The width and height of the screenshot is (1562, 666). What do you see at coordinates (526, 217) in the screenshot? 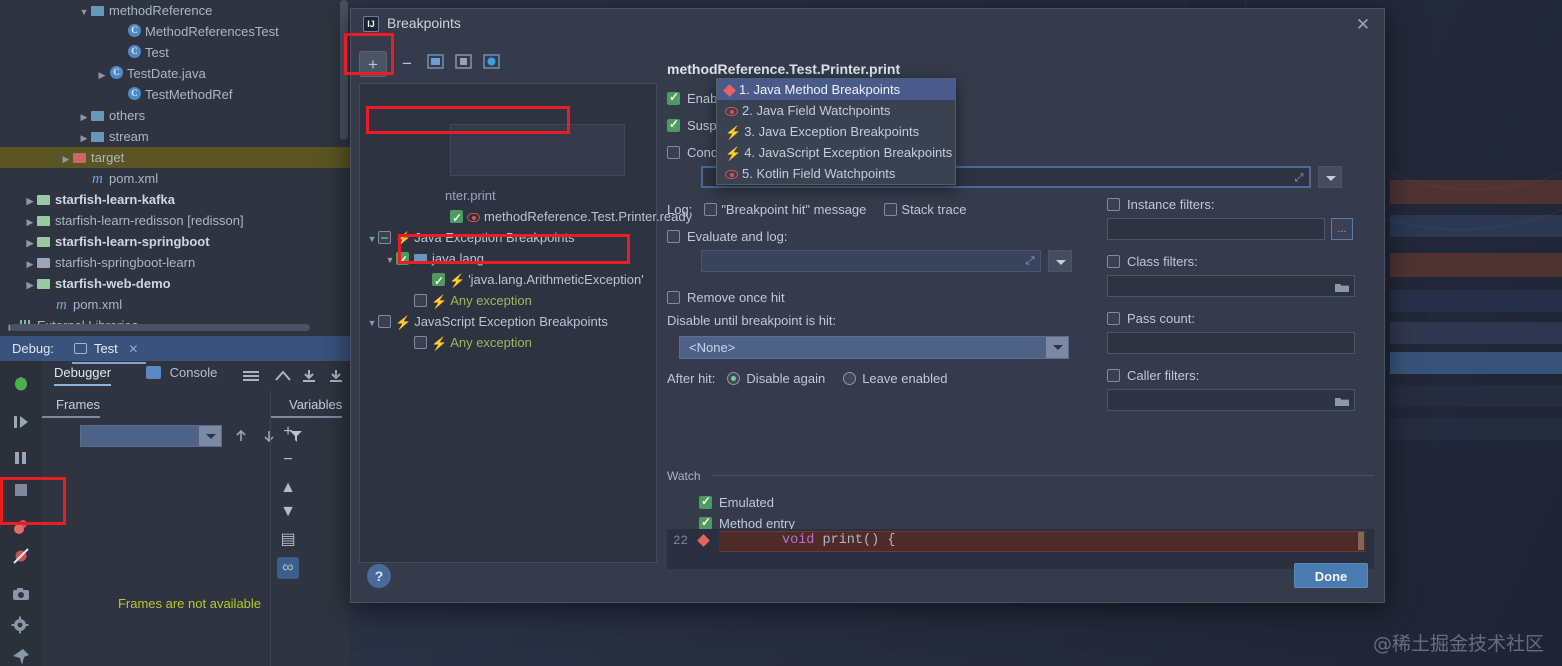
I see `breakpoint-tree-row: methodReference.Test.Printer.ready` at bounding box center [526, 217].